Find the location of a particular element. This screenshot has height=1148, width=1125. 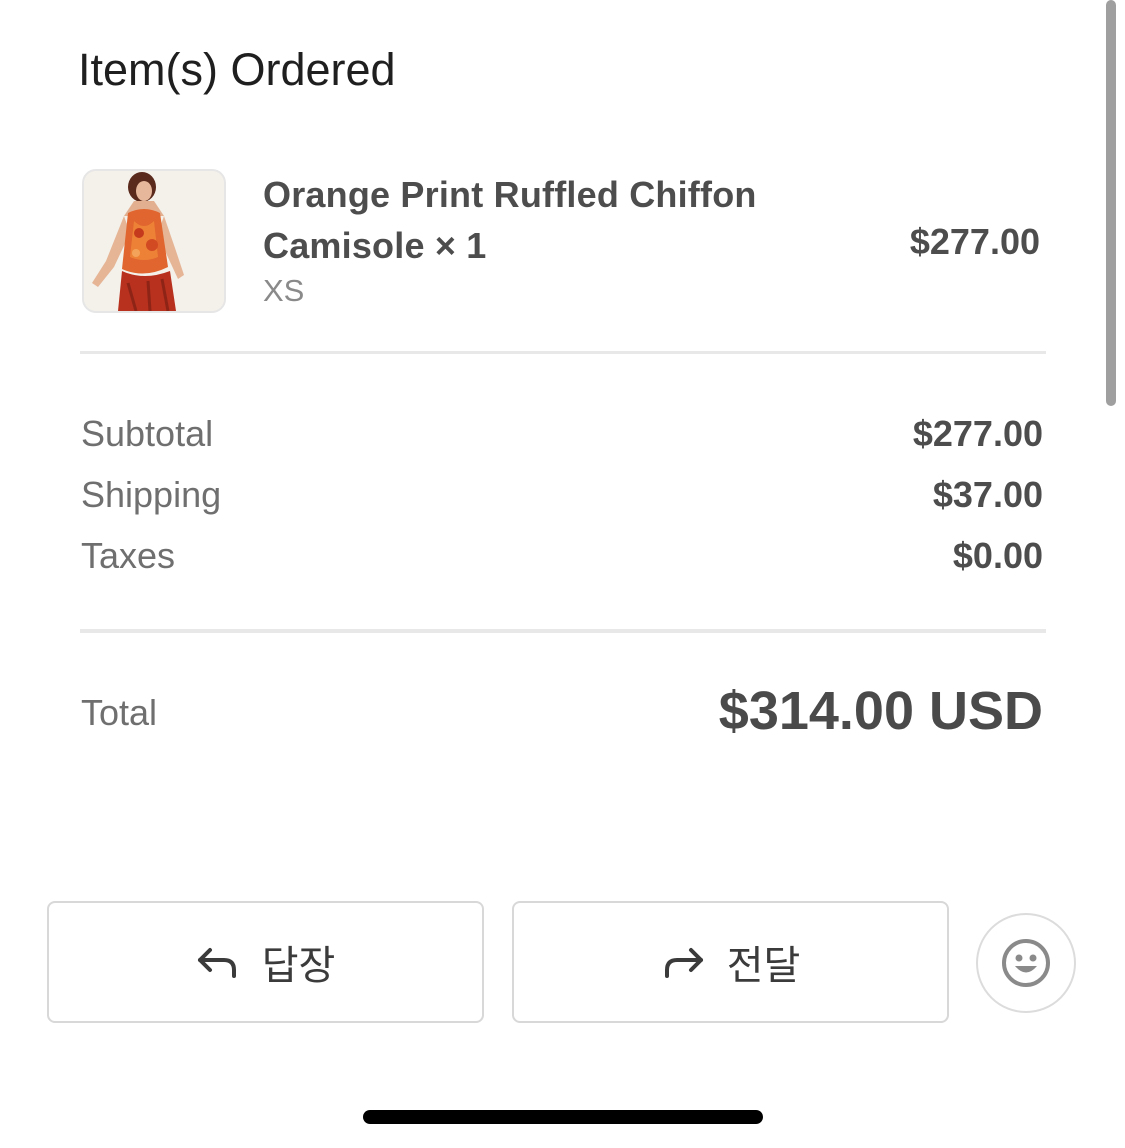

reply-label: 답장 is located at coordinates (298, 966).